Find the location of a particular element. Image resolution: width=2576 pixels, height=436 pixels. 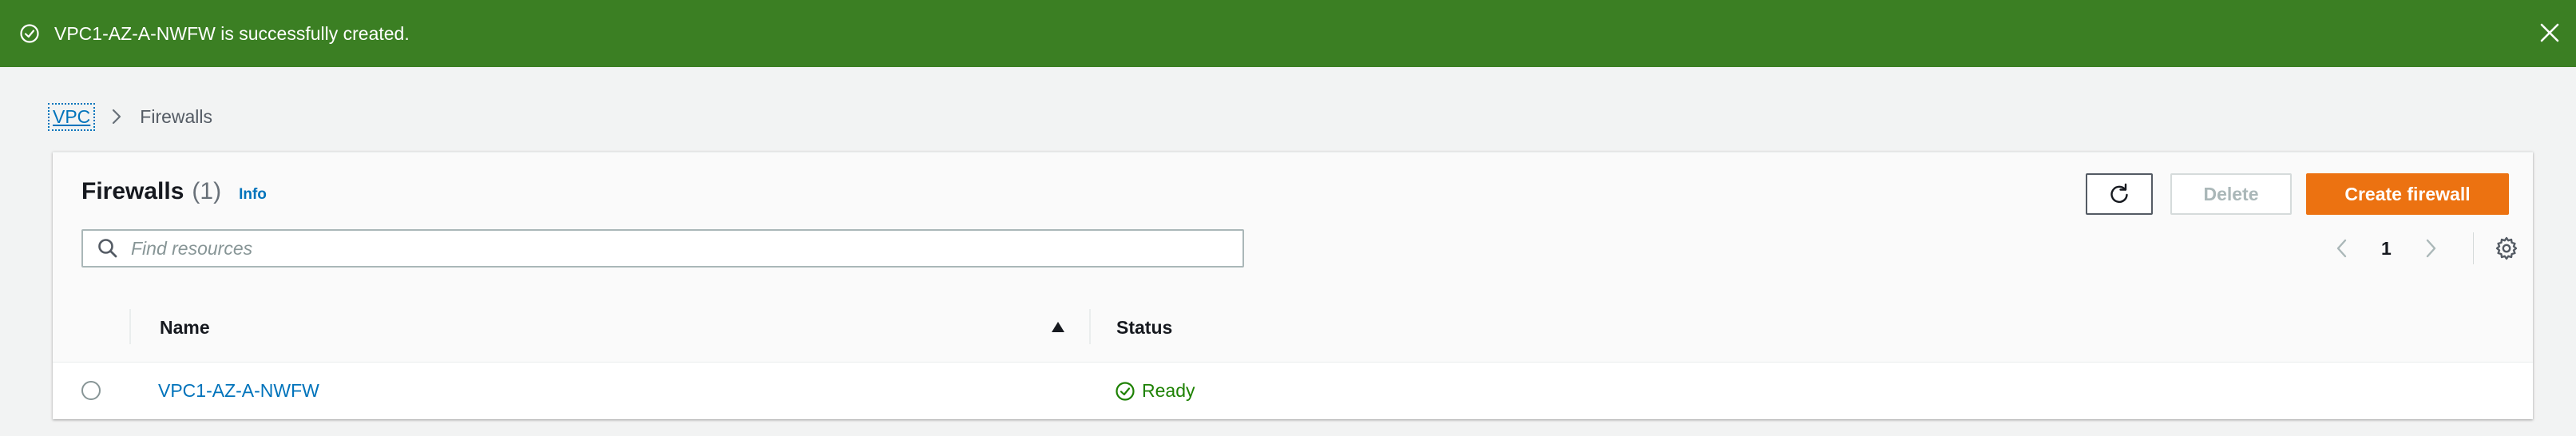

search-box is located at coordinates (662, 249).